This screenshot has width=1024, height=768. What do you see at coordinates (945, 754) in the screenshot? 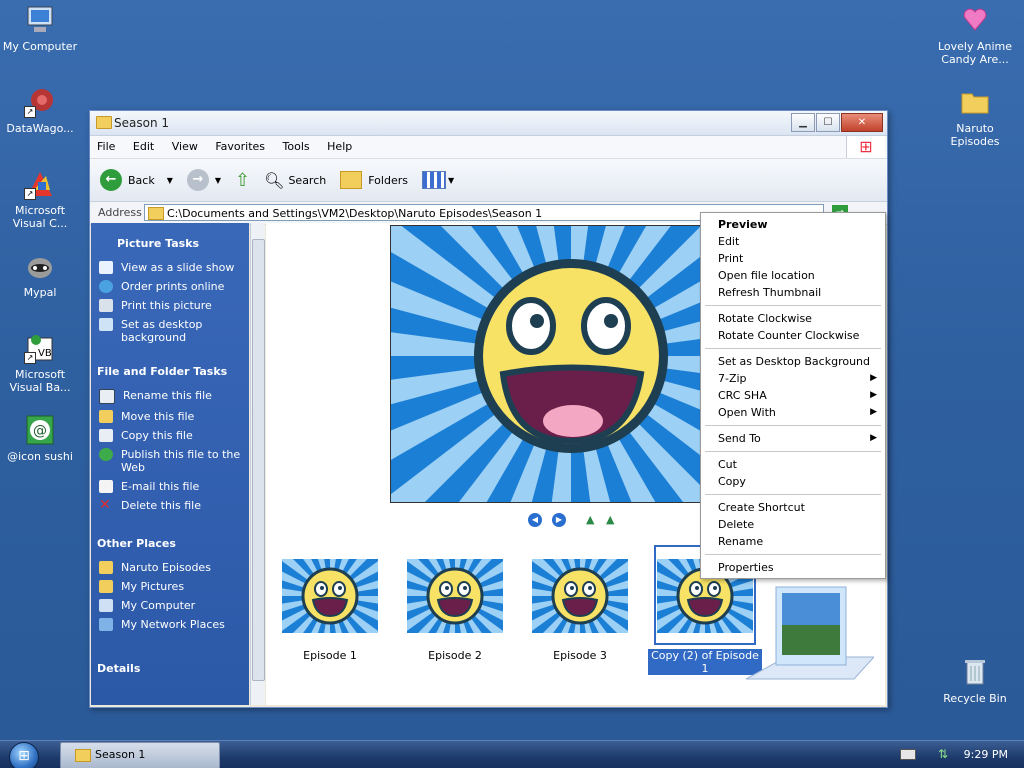
I see `network-tray-icon: ⇅` at bounding box center [945, 754].